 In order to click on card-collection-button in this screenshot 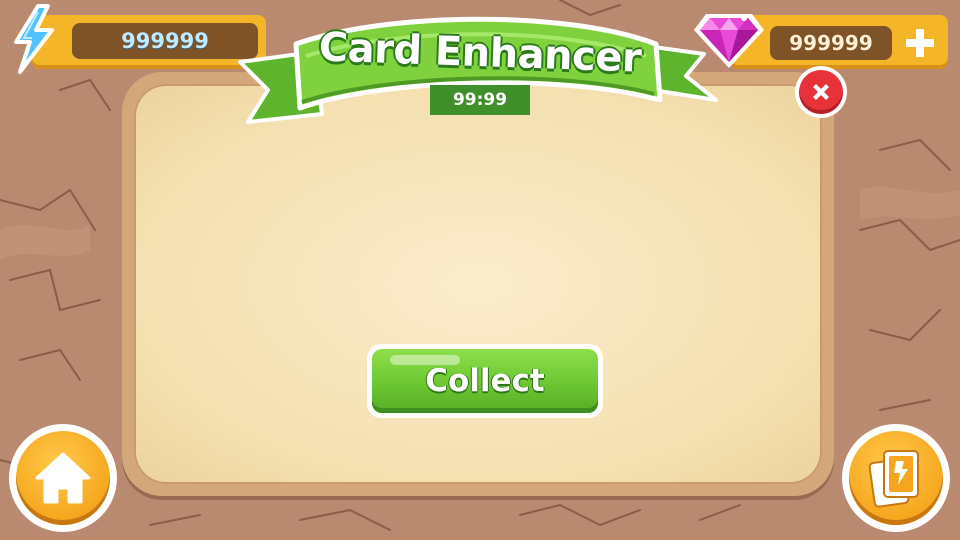, I will do `click(896, 478)`.